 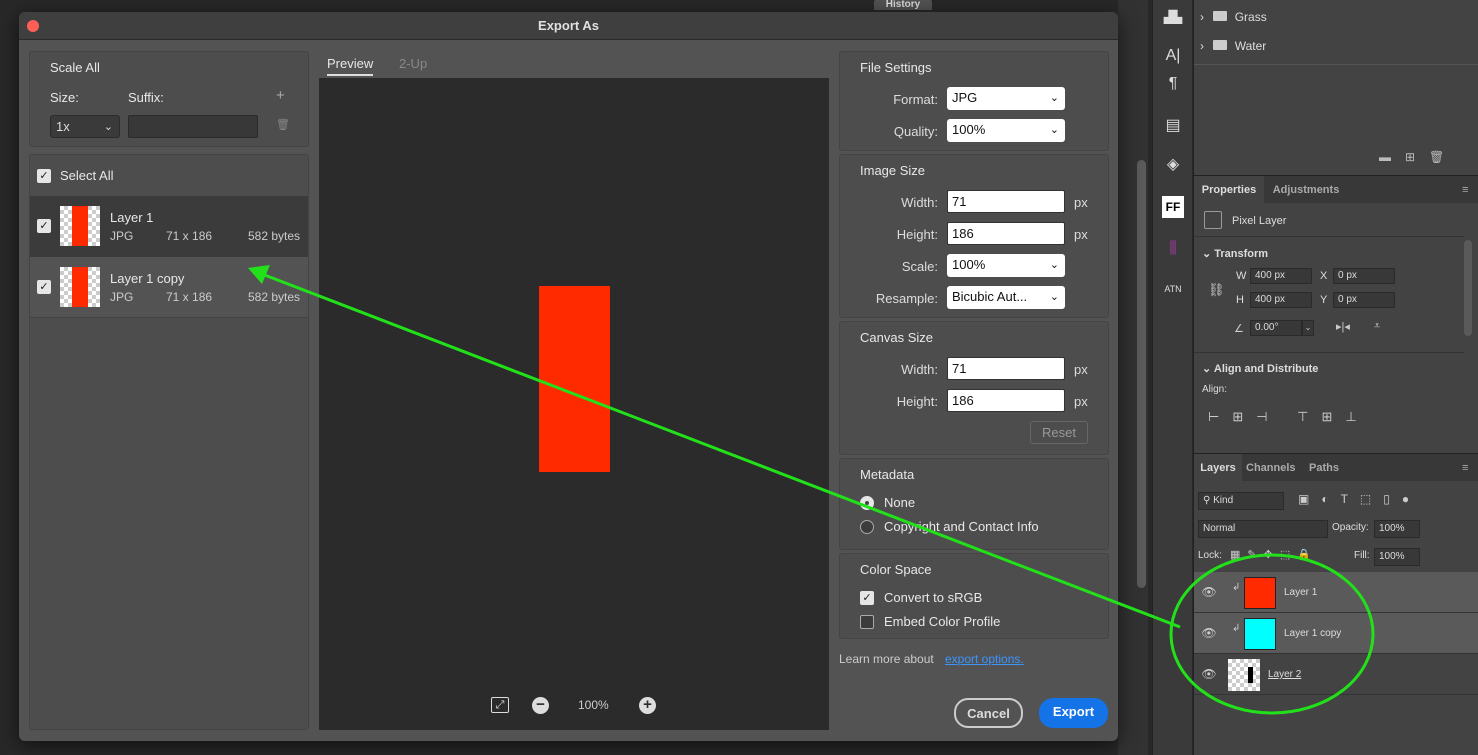 What do you see at coordinates (1272, 634) in the screenshot?
I see `annotation-circle` at bounding box center [1272, 634].